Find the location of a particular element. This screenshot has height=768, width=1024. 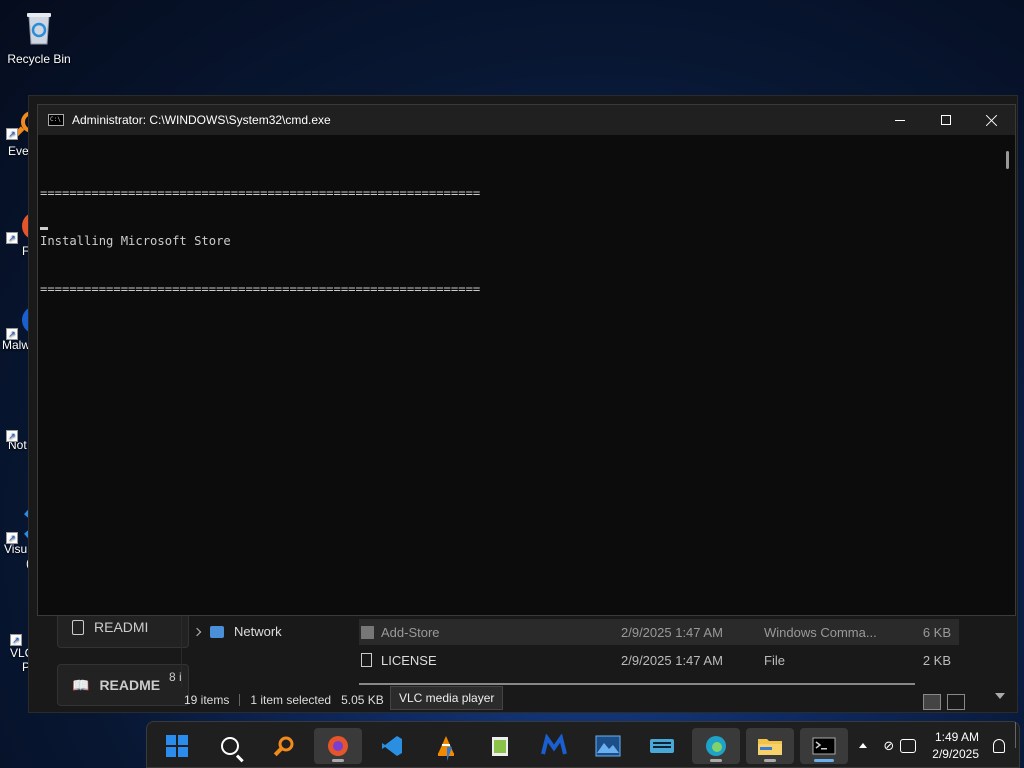

minimize-button is located at coordinates (900, 120).